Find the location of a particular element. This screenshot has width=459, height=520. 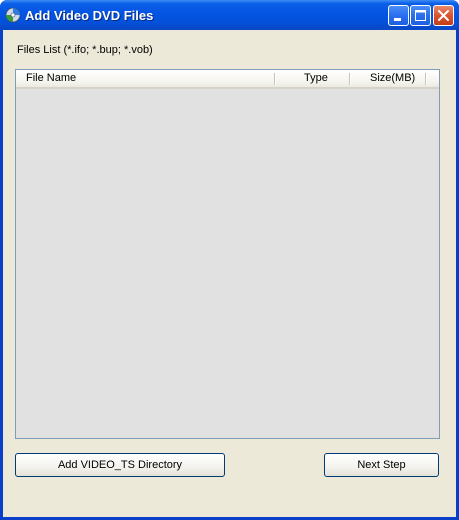

column-header-size: Size(MB) is located at coordinates (392, 78).